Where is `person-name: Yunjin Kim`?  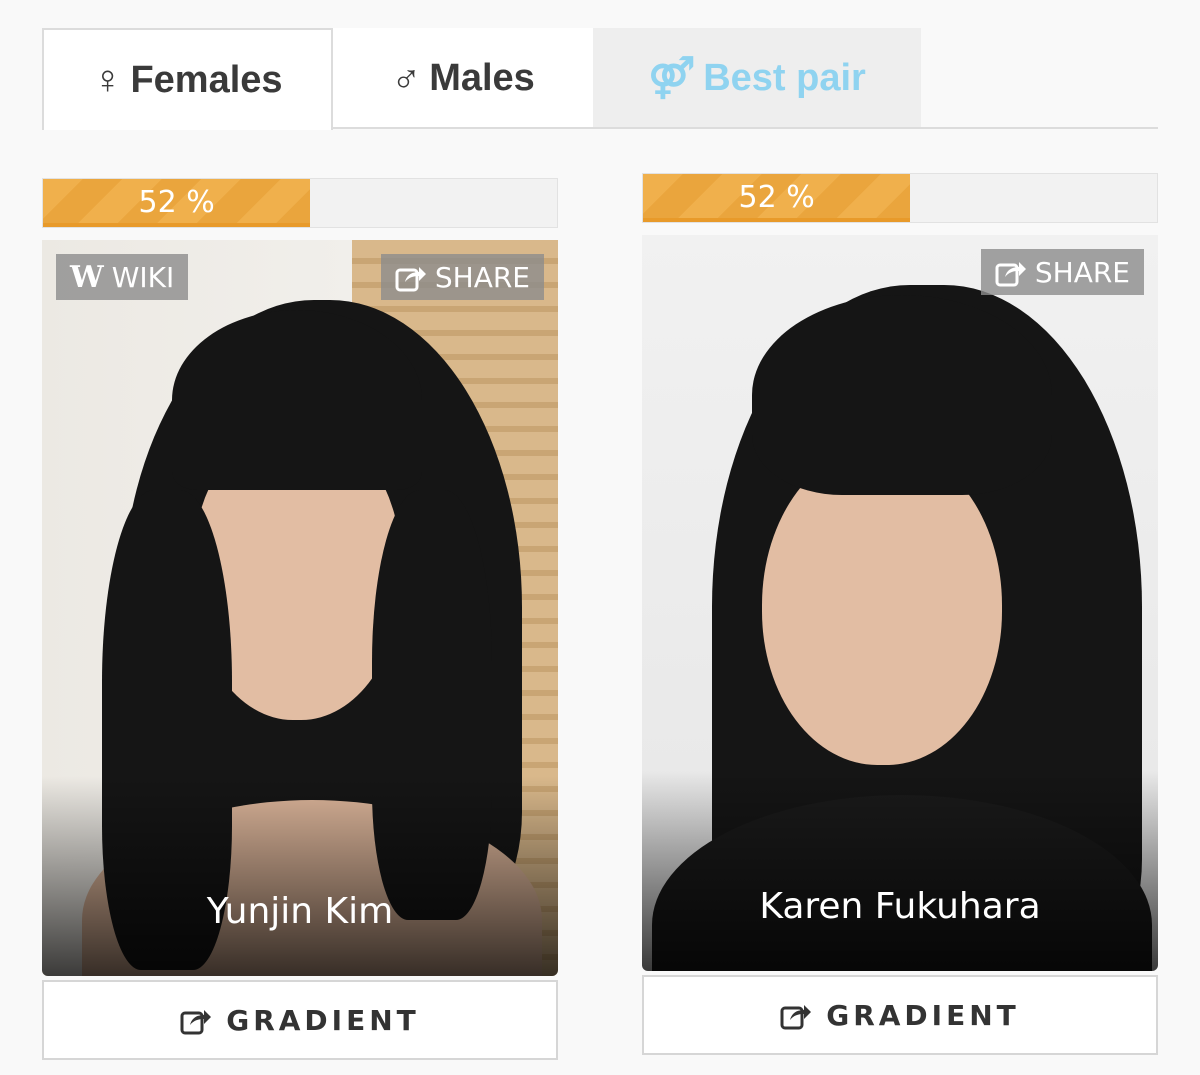 person-name: Yunjin Kim is located at coordinates (300, 911).